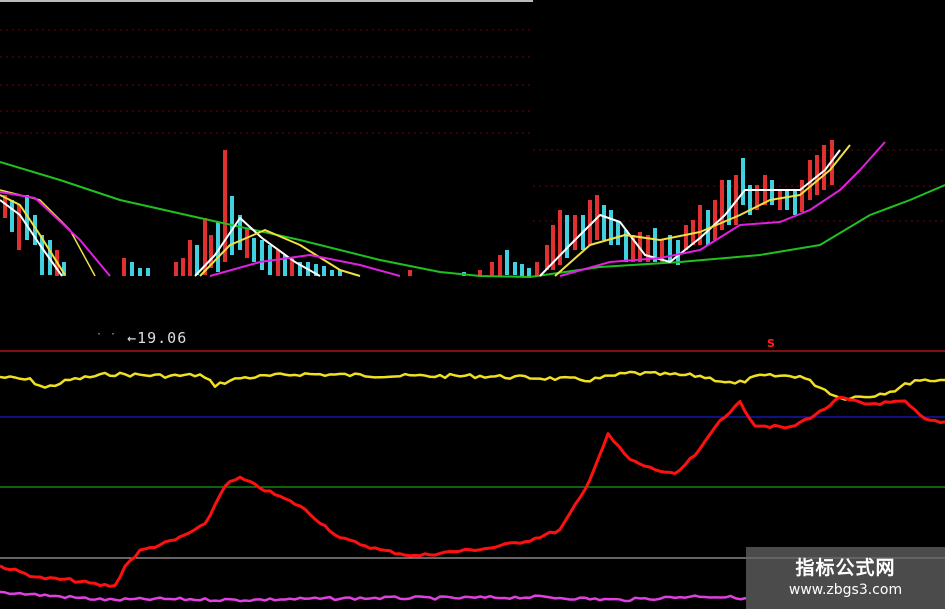 This screenshot has height=609, width=945. Describe the element at coordinates (31, 238) in the screenshot. I see `ma-line-white-left` at that location.